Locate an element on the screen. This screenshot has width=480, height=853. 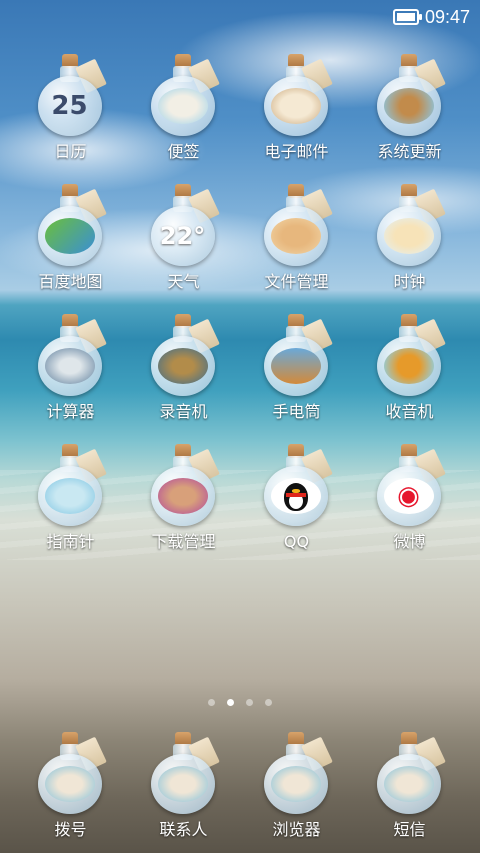
seashell-bottle-icon is located at coordinates (297, 93).